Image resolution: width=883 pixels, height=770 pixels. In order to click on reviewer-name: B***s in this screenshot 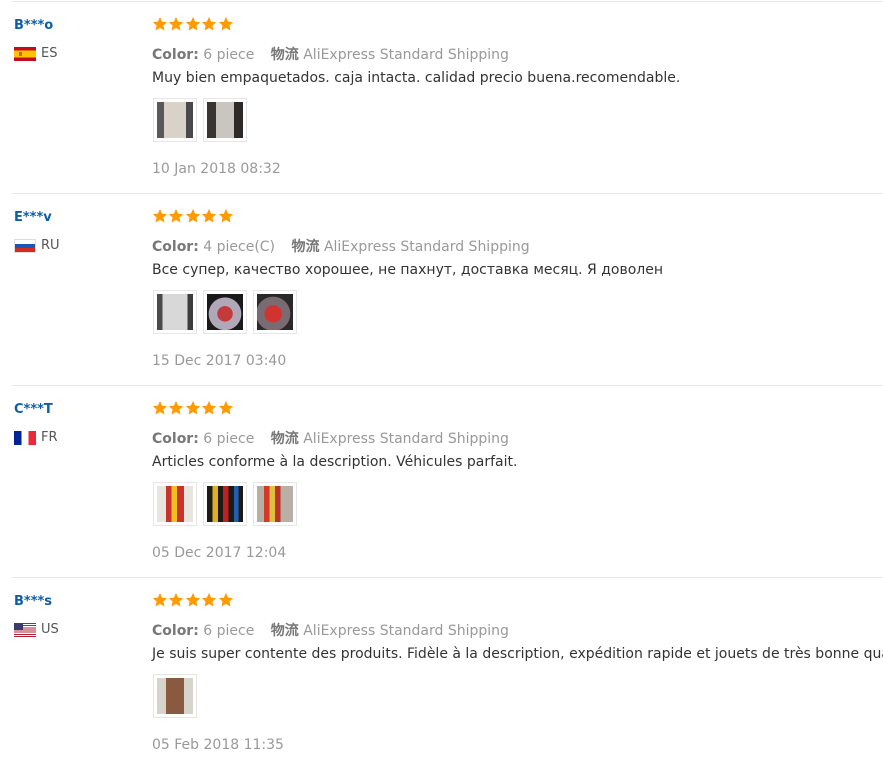, I will do `click(33, 601)`.